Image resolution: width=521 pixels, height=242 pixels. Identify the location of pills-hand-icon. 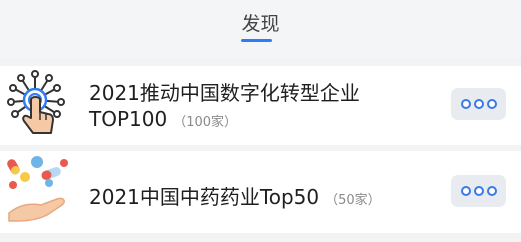
(37, 189).